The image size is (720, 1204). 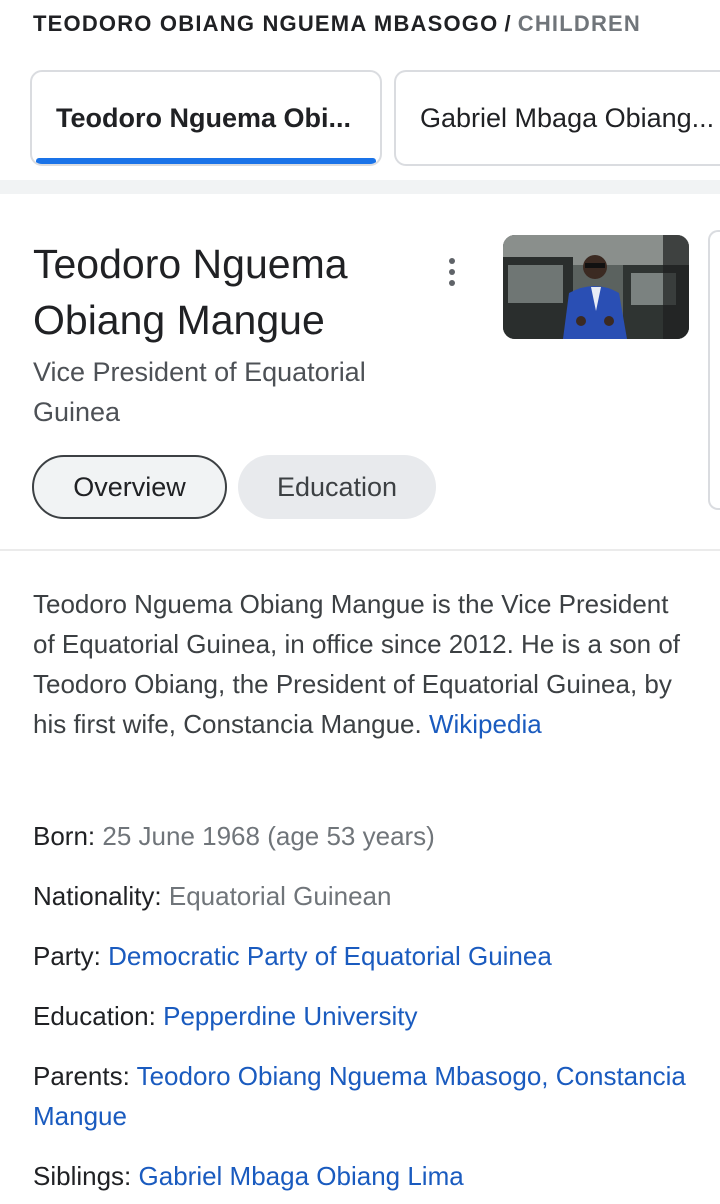 I want to click on person-photo-image, so click(x=596, y=287).